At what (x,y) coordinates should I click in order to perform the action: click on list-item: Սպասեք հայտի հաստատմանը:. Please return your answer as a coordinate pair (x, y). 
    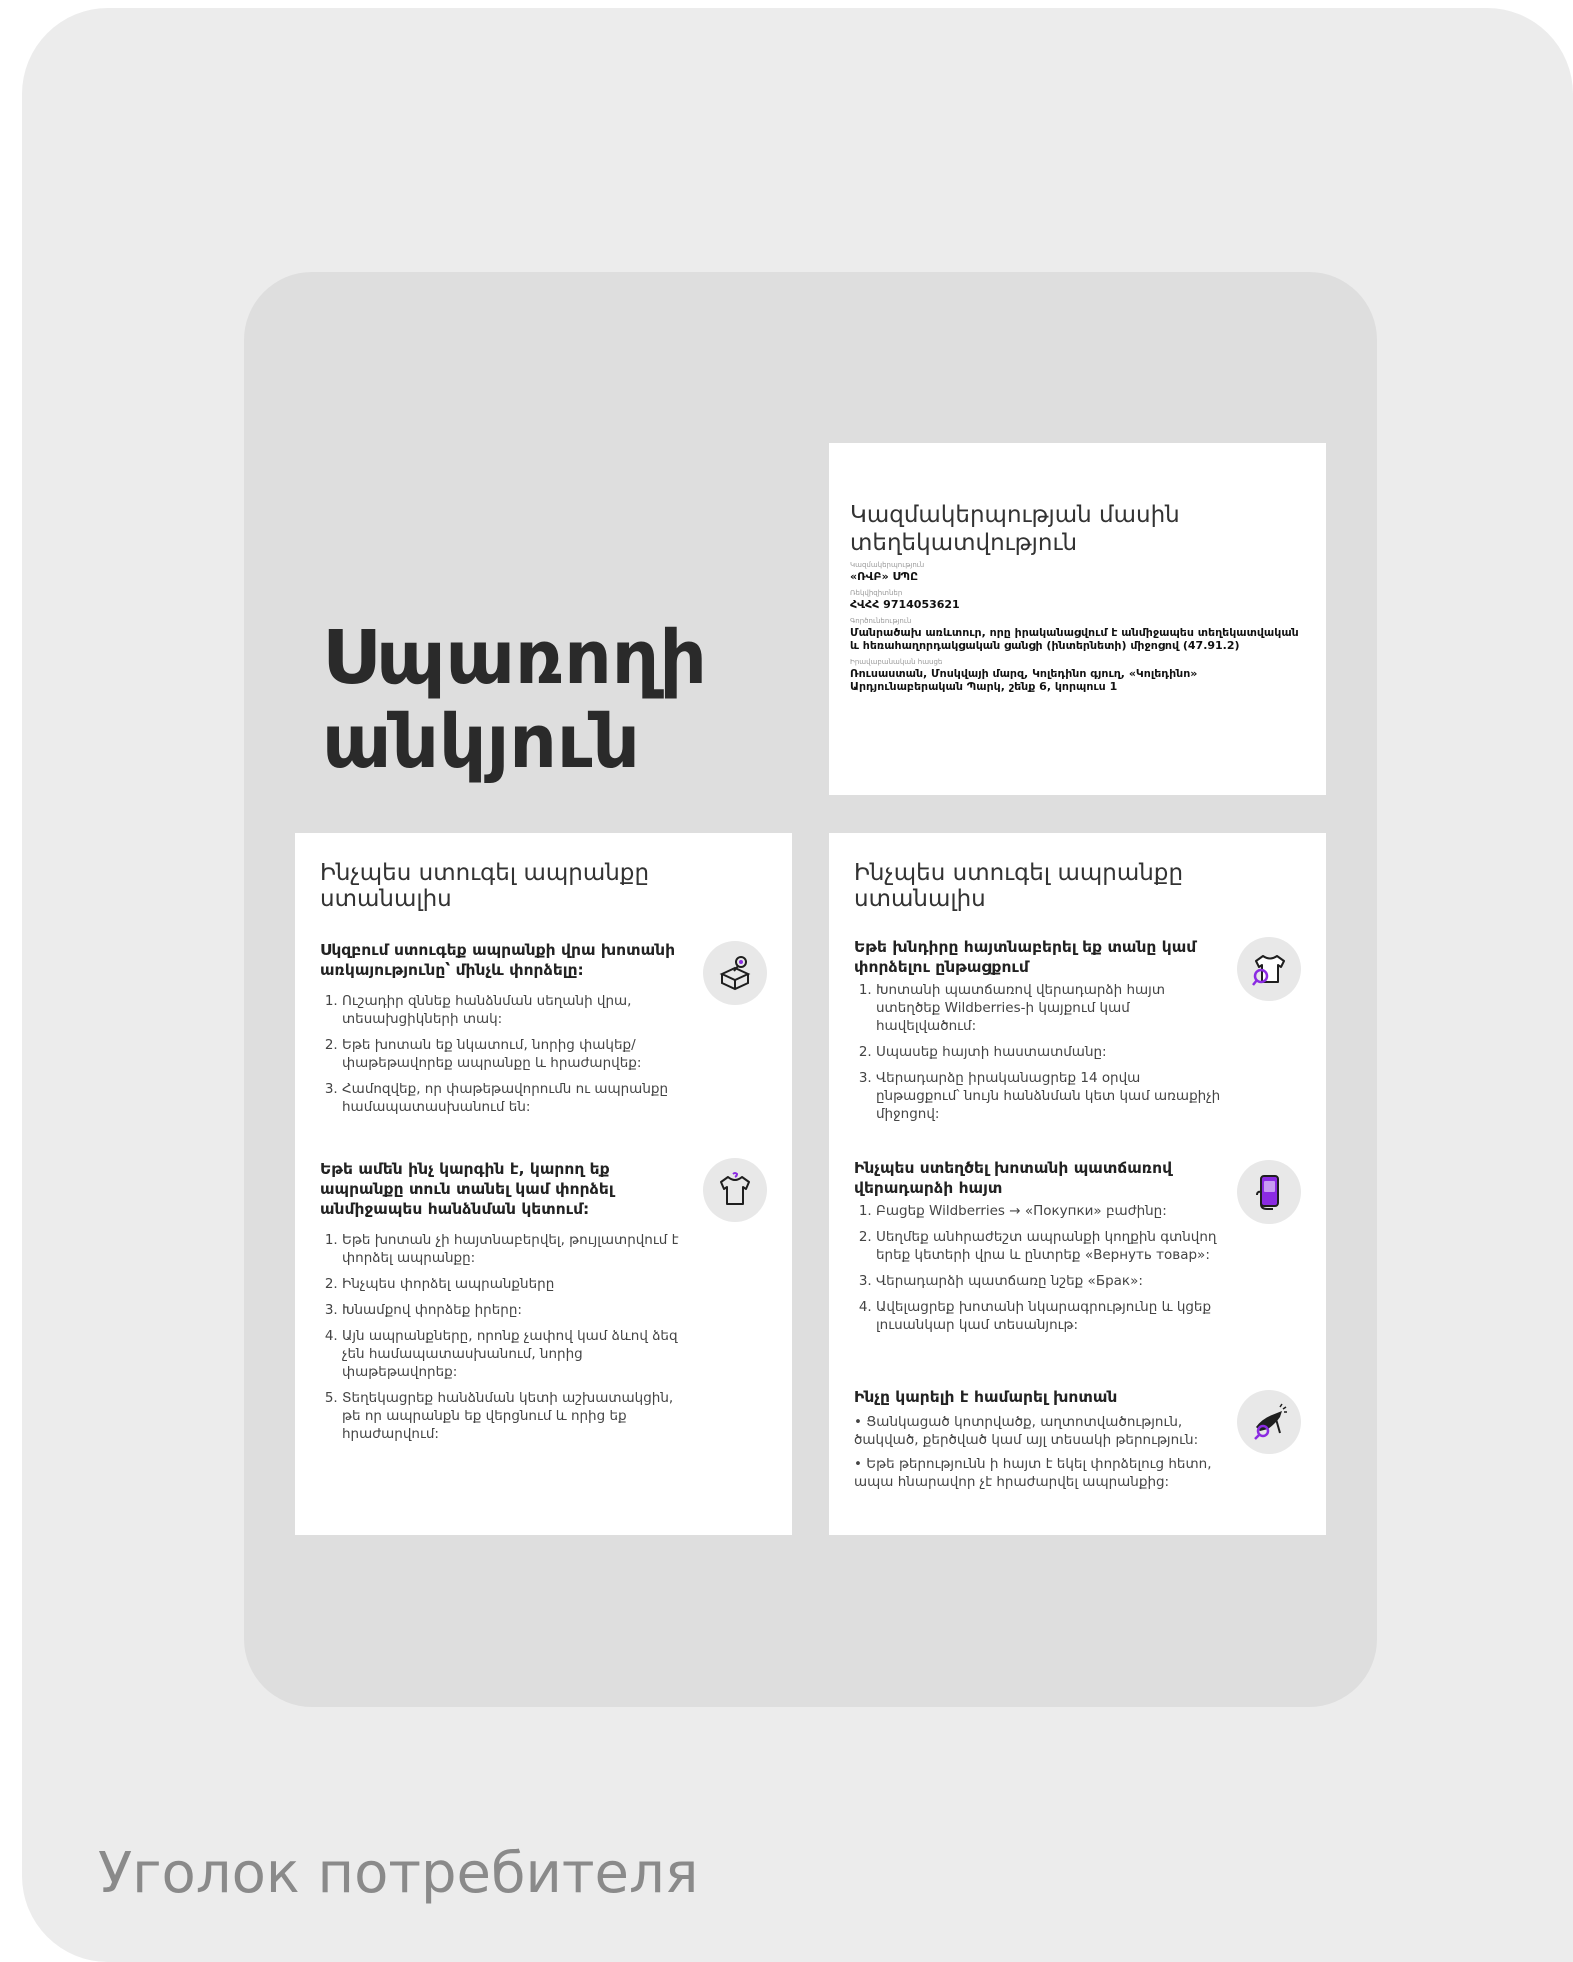
    Looking at the image, I should click on (1048, 1052).